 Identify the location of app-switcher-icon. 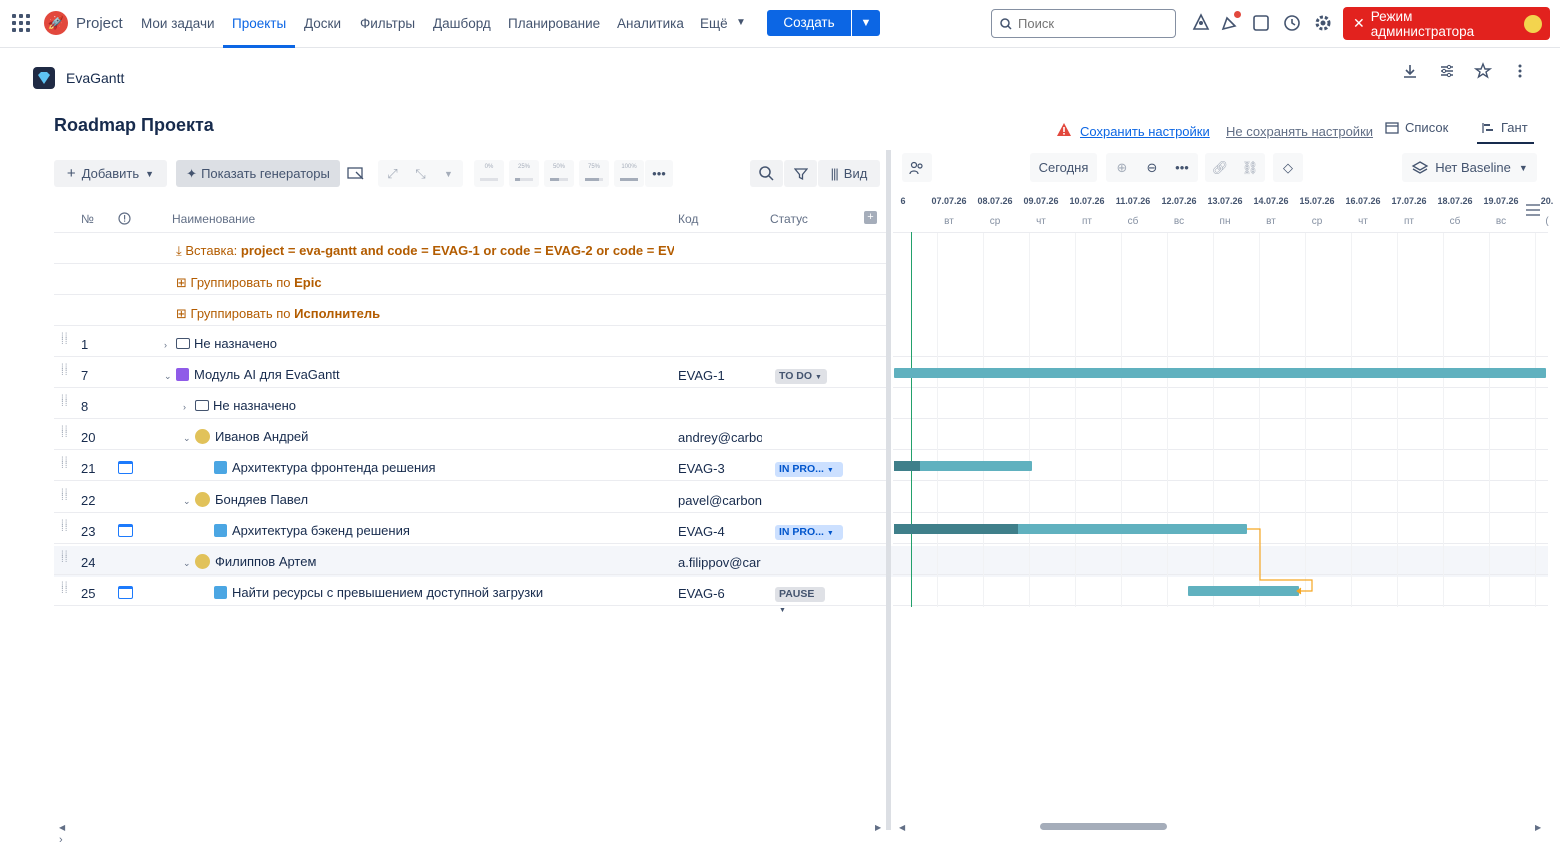
(21, 23).